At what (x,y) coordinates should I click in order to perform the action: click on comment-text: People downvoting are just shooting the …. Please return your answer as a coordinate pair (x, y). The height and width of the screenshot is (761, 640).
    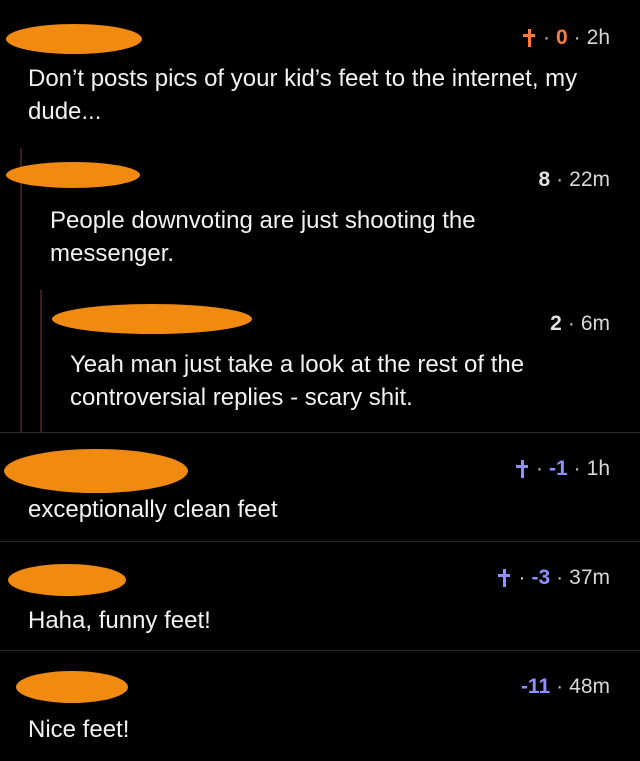
    Looking at the image, I should click on (263, 237).